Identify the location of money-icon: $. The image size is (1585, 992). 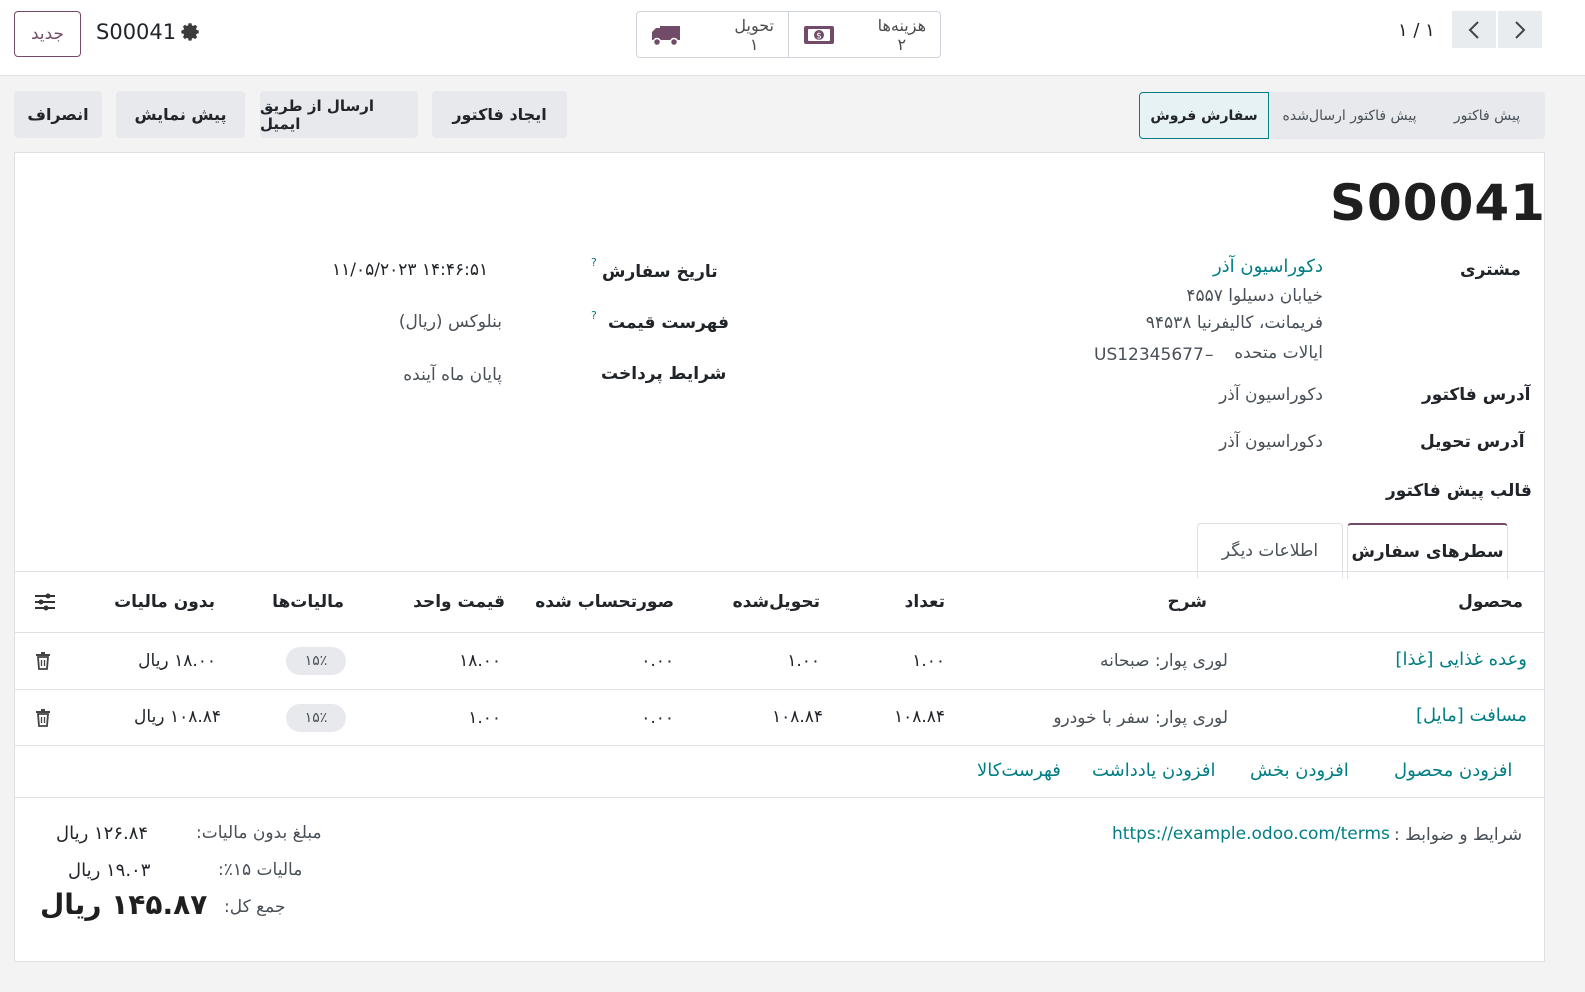
(819, 34).